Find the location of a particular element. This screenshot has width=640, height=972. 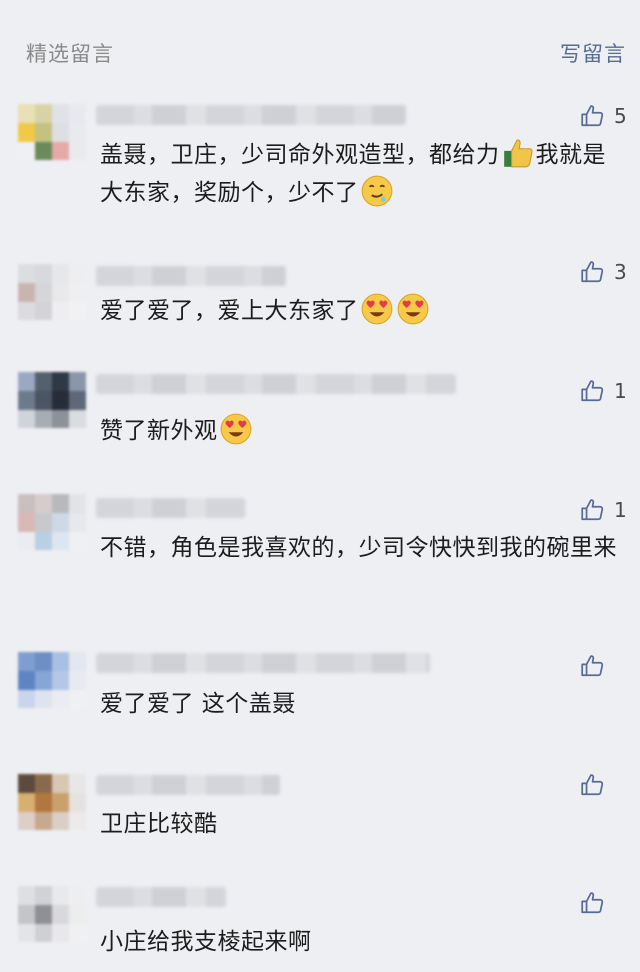

like-count: 3 is located at coordinates (620, 272).